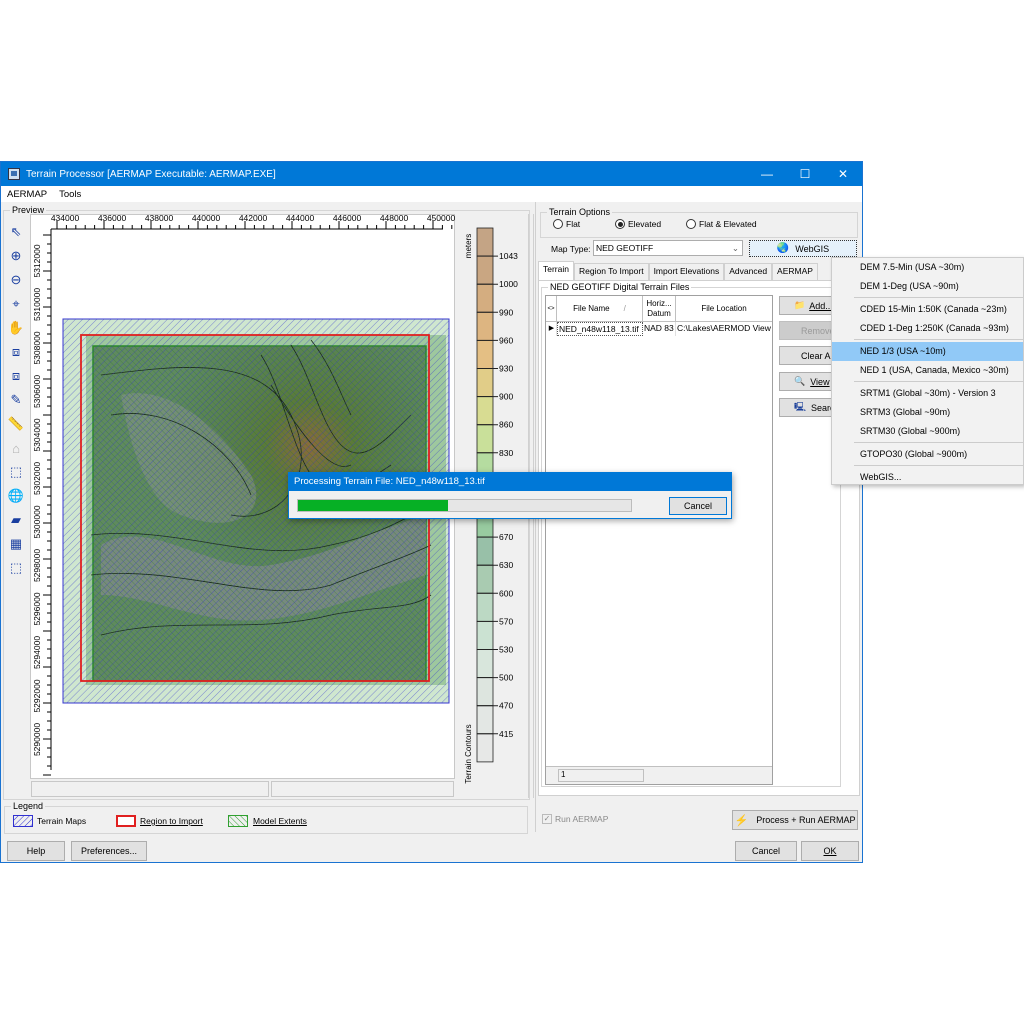 This screenshot has width=1024, height=1024. Describe the element at coordinates (468, 753) in the screenshot. I see `colorbar-title: Terrain Contours` at that location.